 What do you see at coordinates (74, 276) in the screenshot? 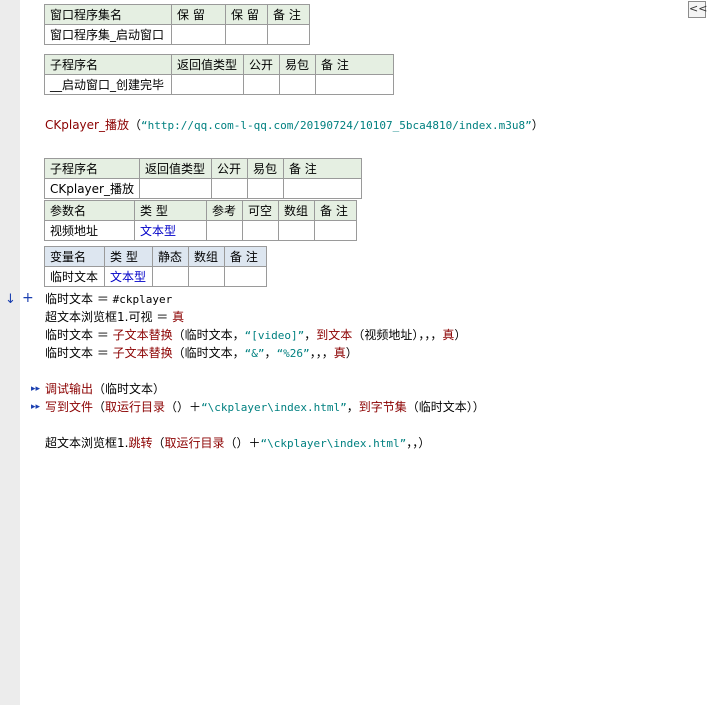
I see `variable-name: 临时文本` at bounding box center [74, 276].